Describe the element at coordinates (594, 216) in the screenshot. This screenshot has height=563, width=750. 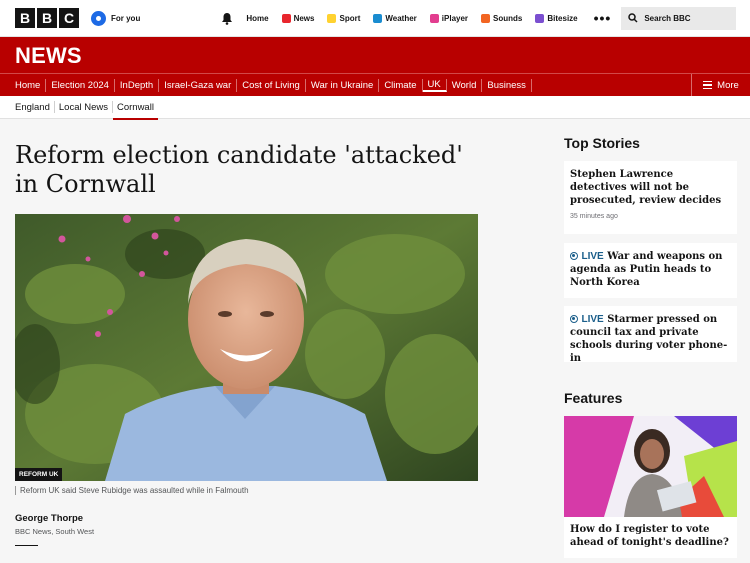
I see `story-timestamp: 35 minutes ago` at that location.